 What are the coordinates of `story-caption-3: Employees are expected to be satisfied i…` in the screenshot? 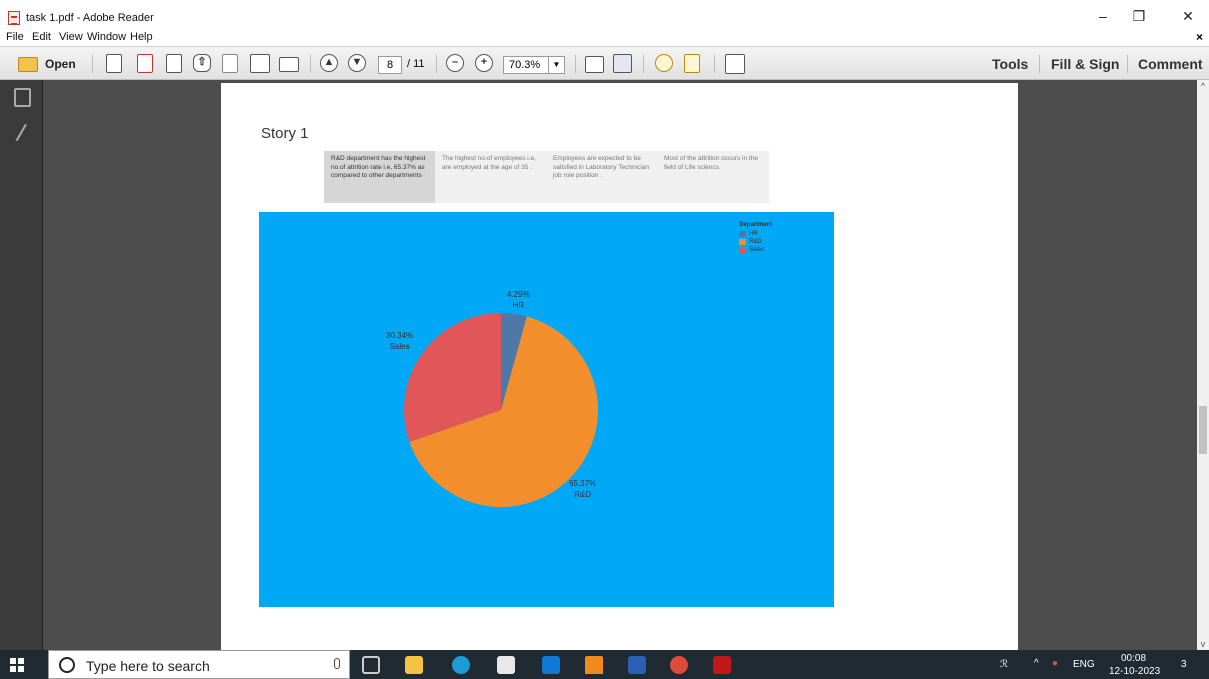 It's located at (601, 177).